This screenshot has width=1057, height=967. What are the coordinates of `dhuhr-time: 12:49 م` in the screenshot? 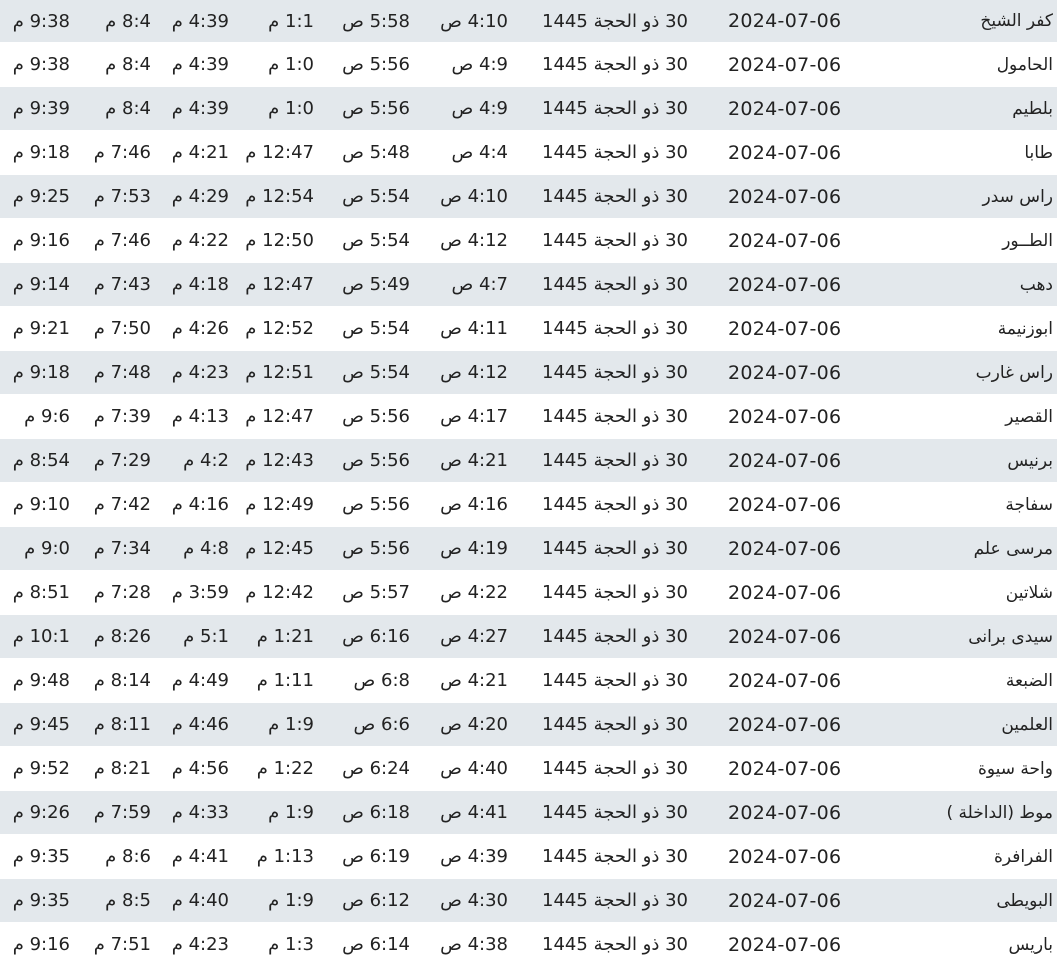 It's located at (279, 504).